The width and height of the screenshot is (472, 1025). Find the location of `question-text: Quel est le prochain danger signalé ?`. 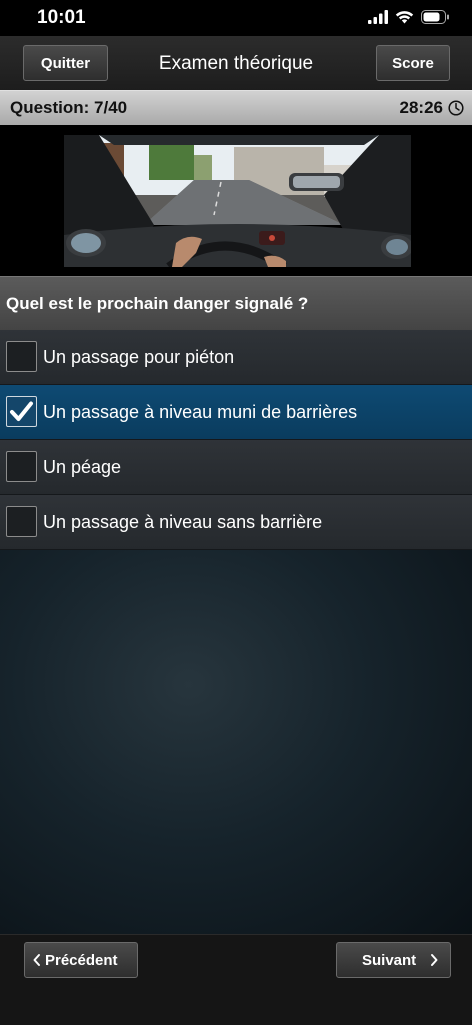

question-text: Quel est le prochain danger signalé ? is located at coordinates (157, 303).